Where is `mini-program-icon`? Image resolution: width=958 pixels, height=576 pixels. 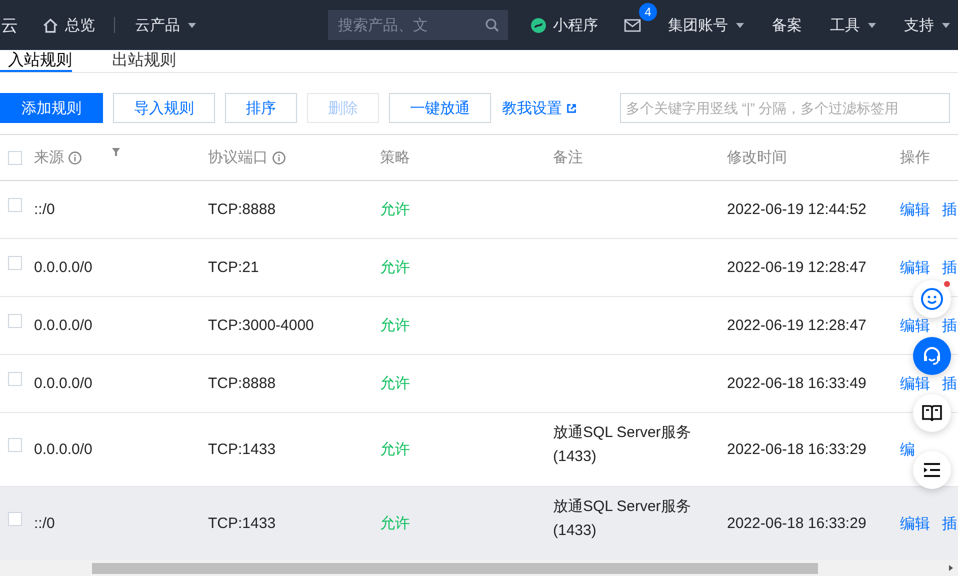 mini-program-icon is located at coordinates (538, 25).